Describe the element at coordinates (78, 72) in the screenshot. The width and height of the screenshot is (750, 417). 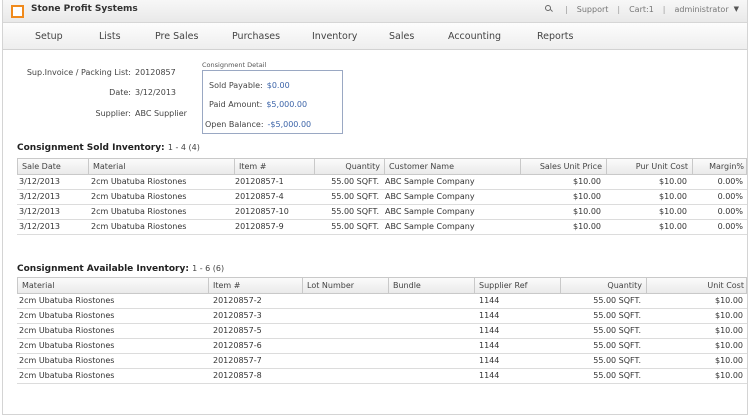
I see `invoice-label: Sup.Invoice / Packing List:` at that location.